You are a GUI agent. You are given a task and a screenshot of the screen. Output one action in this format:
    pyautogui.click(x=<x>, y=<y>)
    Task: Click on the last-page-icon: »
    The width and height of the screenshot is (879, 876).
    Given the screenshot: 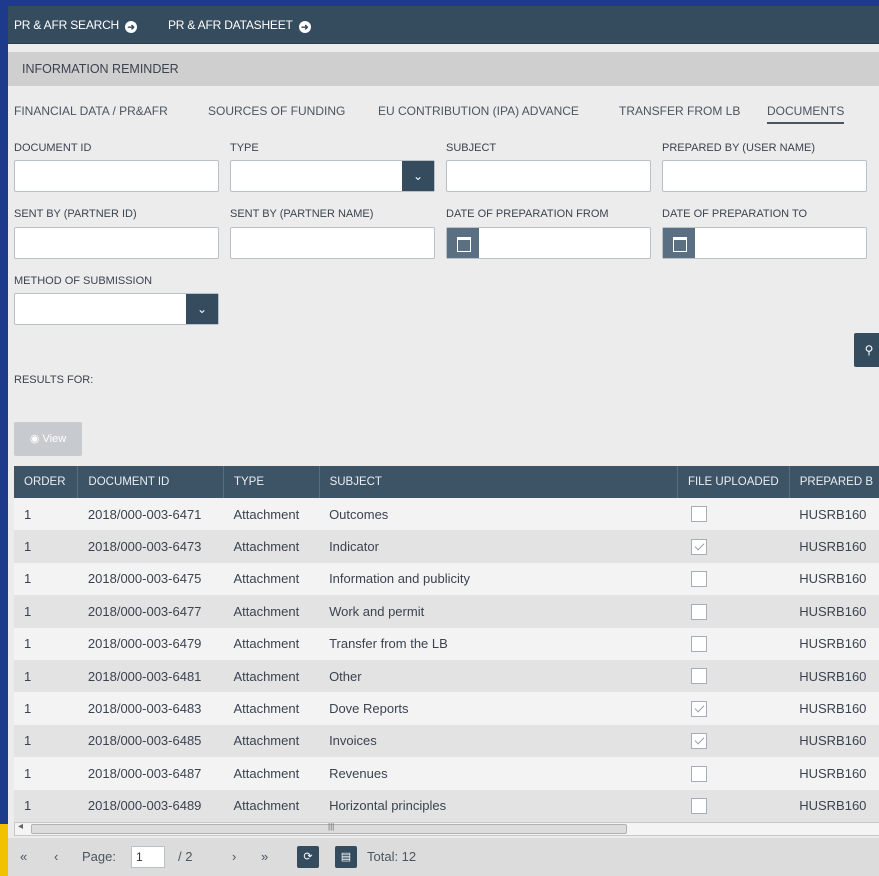 What is the action you would take?
    pyautogui.click(x=264, y=856)
    